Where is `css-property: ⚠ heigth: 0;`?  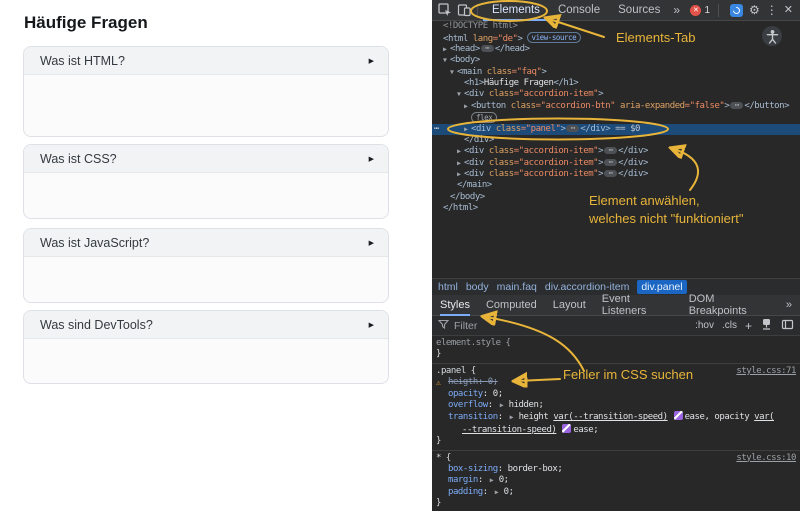 css-property: ⚠ heigth: 0; is located at coordinates (616, 382).